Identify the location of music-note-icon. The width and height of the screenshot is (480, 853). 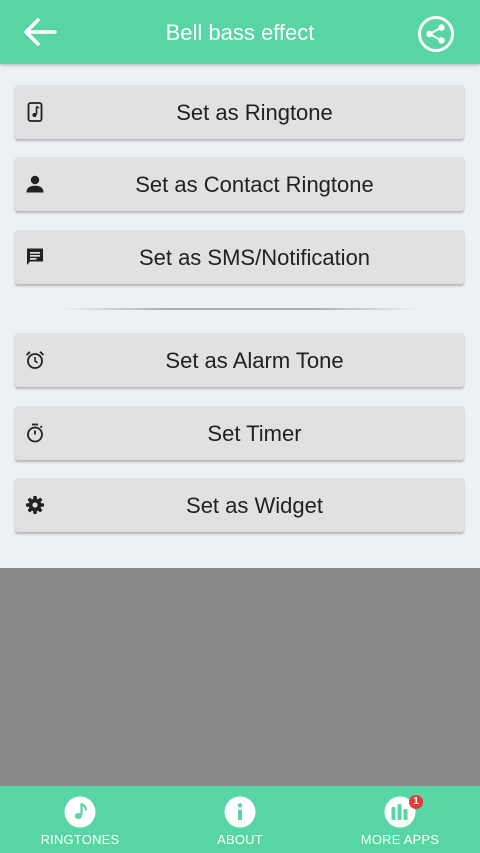
(80, 812).